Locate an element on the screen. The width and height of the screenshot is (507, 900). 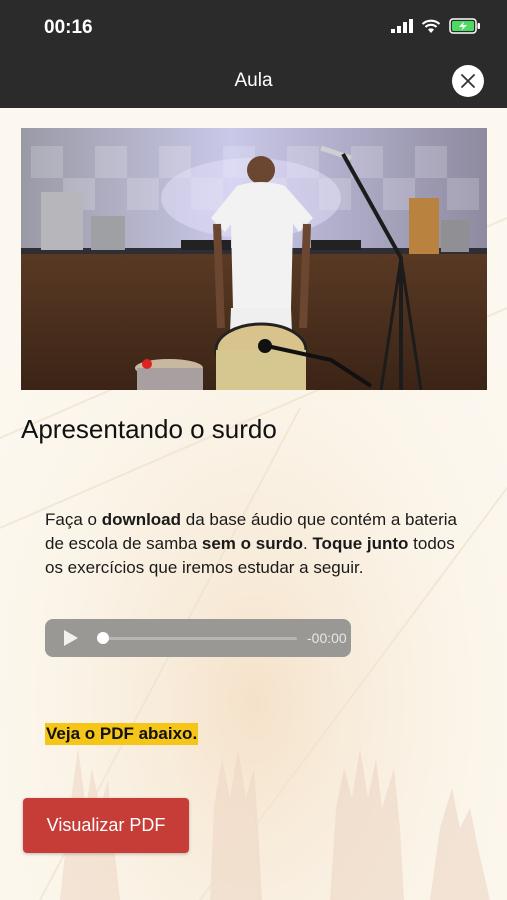
play-icon is located at coordinates (71, 638).